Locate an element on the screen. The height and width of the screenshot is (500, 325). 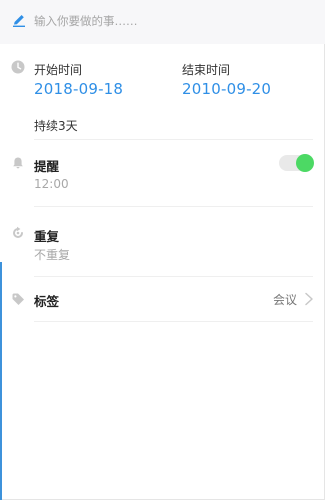
reminder-time: 12:00 is located at coordinates (51, 184).